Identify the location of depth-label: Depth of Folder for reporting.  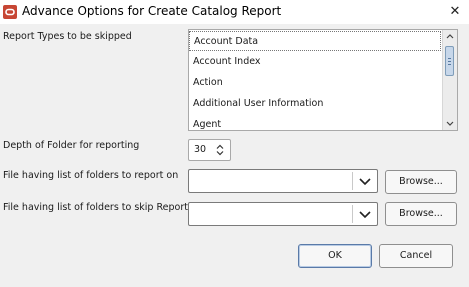
(71, 145).